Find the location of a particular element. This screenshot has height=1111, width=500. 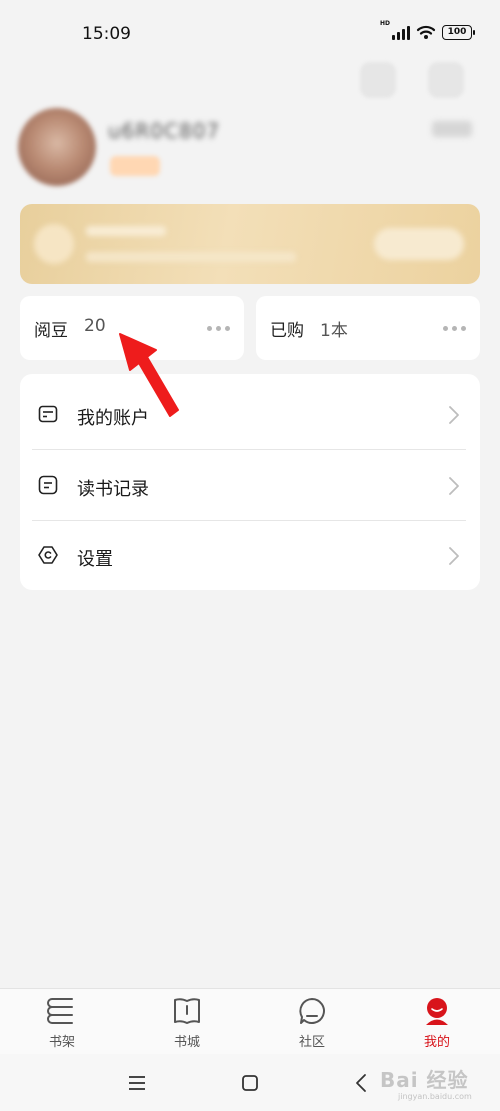

home-icon is located at coordinates (250, 1083).